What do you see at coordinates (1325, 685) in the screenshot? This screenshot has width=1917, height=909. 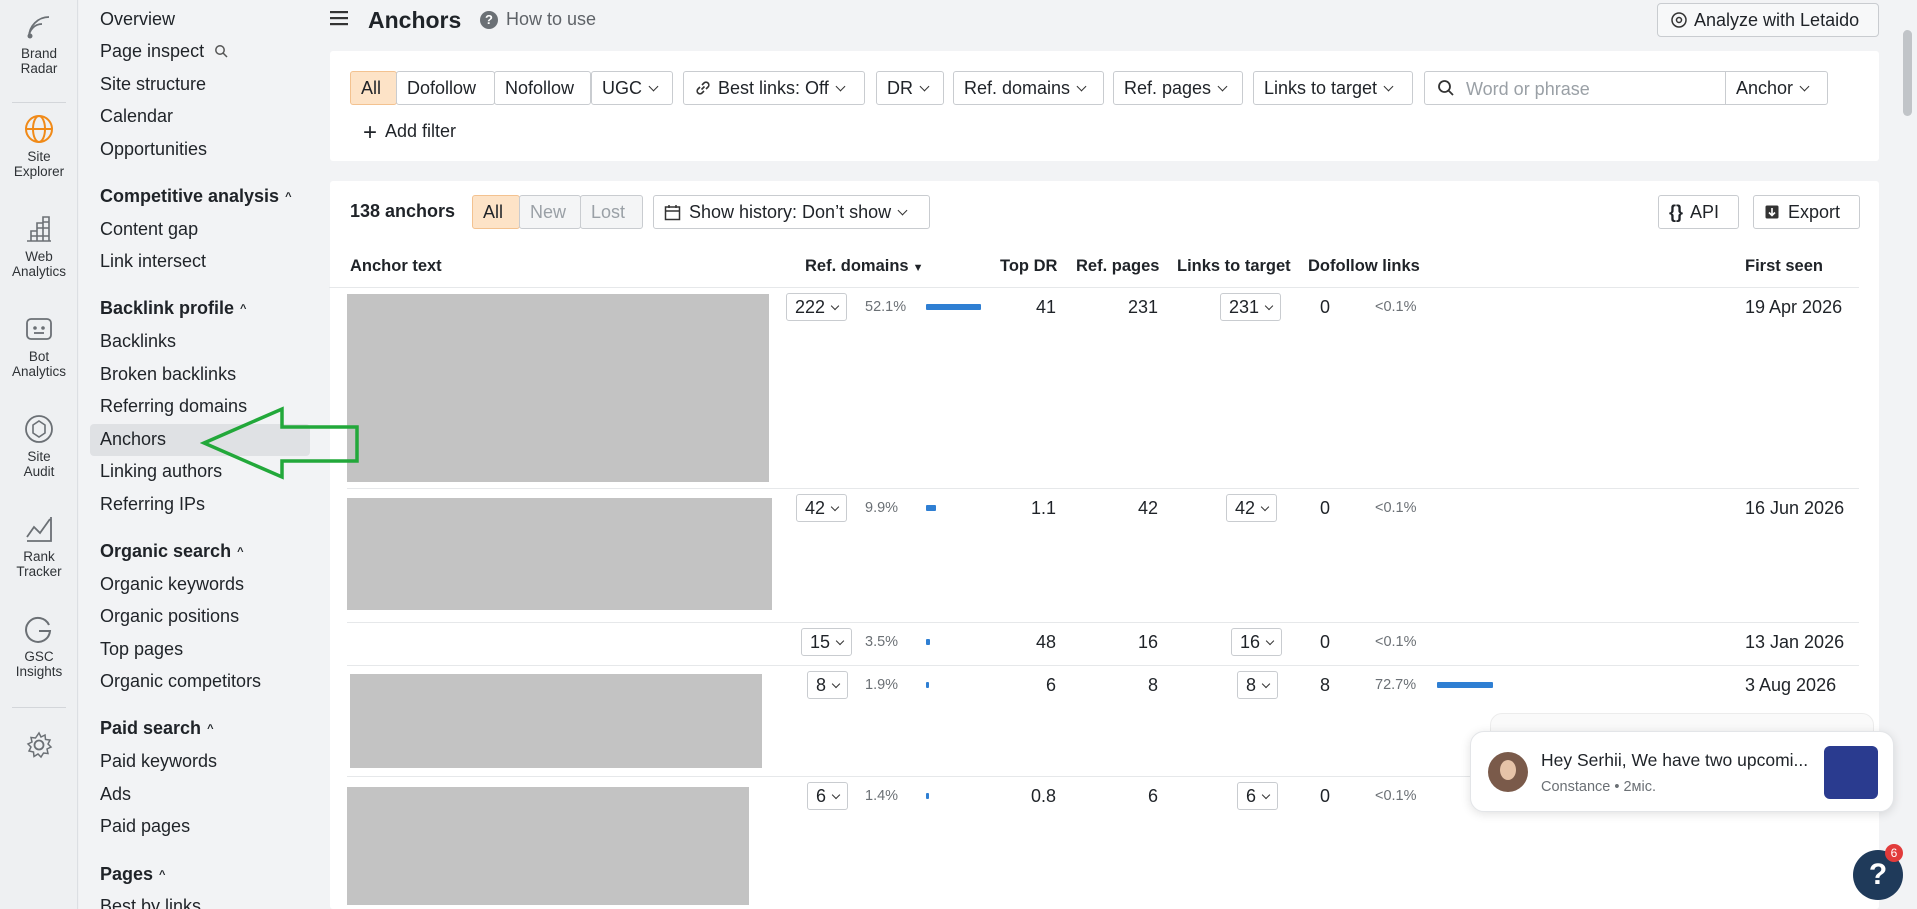 I see `dofollow-value: 8` at bounding box center [1325, 685].